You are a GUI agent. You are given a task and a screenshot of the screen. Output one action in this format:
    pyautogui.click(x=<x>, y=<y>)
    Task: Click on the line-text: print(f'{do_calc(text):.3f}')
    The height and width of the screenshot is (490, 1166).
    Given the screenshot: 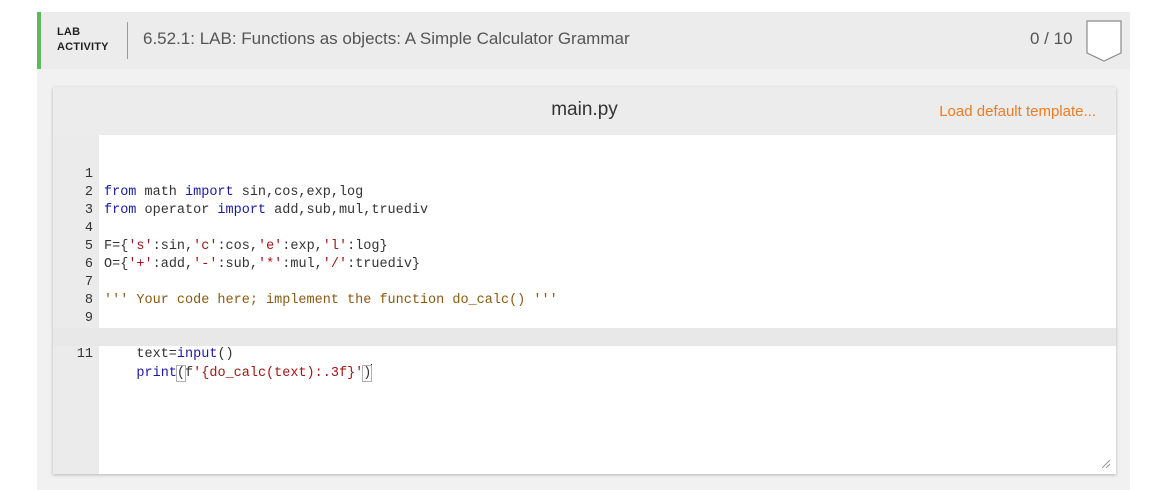 What is the action you would take?
    pyautogui.click(x=238, y=373)
    